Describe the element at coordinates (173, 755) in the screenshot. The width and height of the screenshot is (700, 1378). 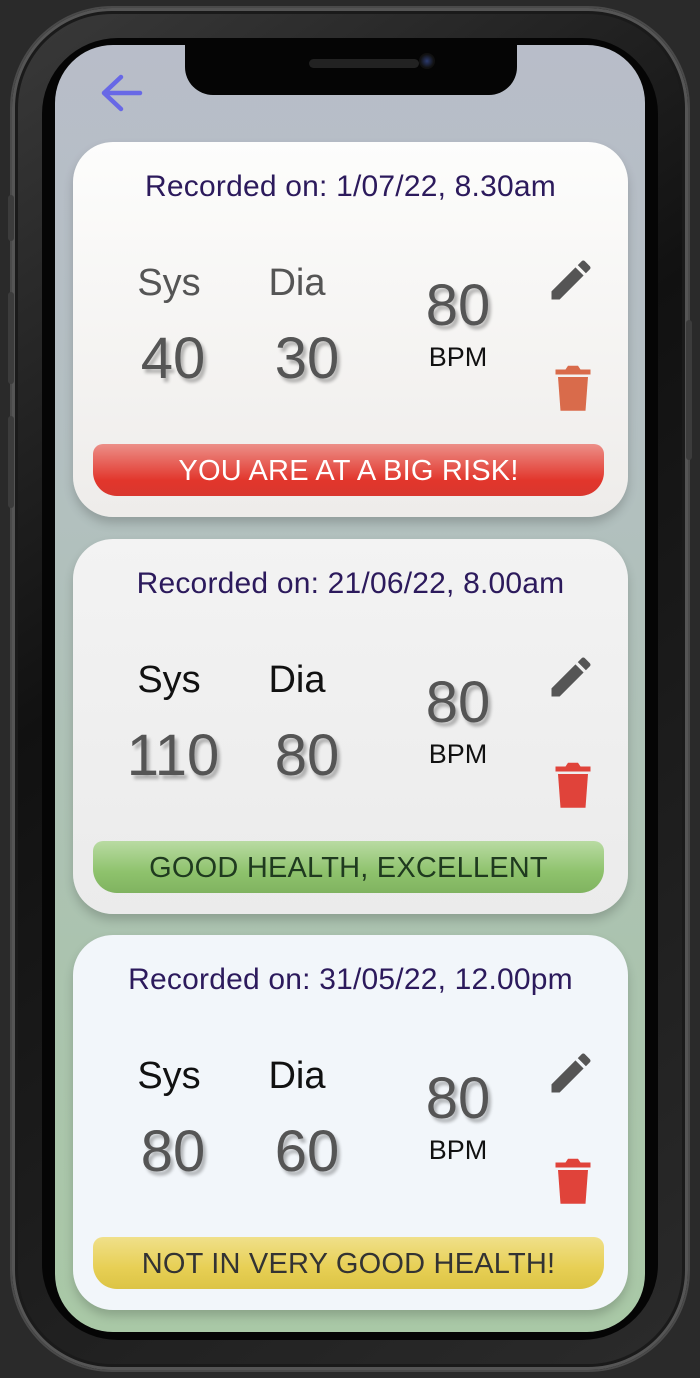
I see `sys-value: 110` at that location.